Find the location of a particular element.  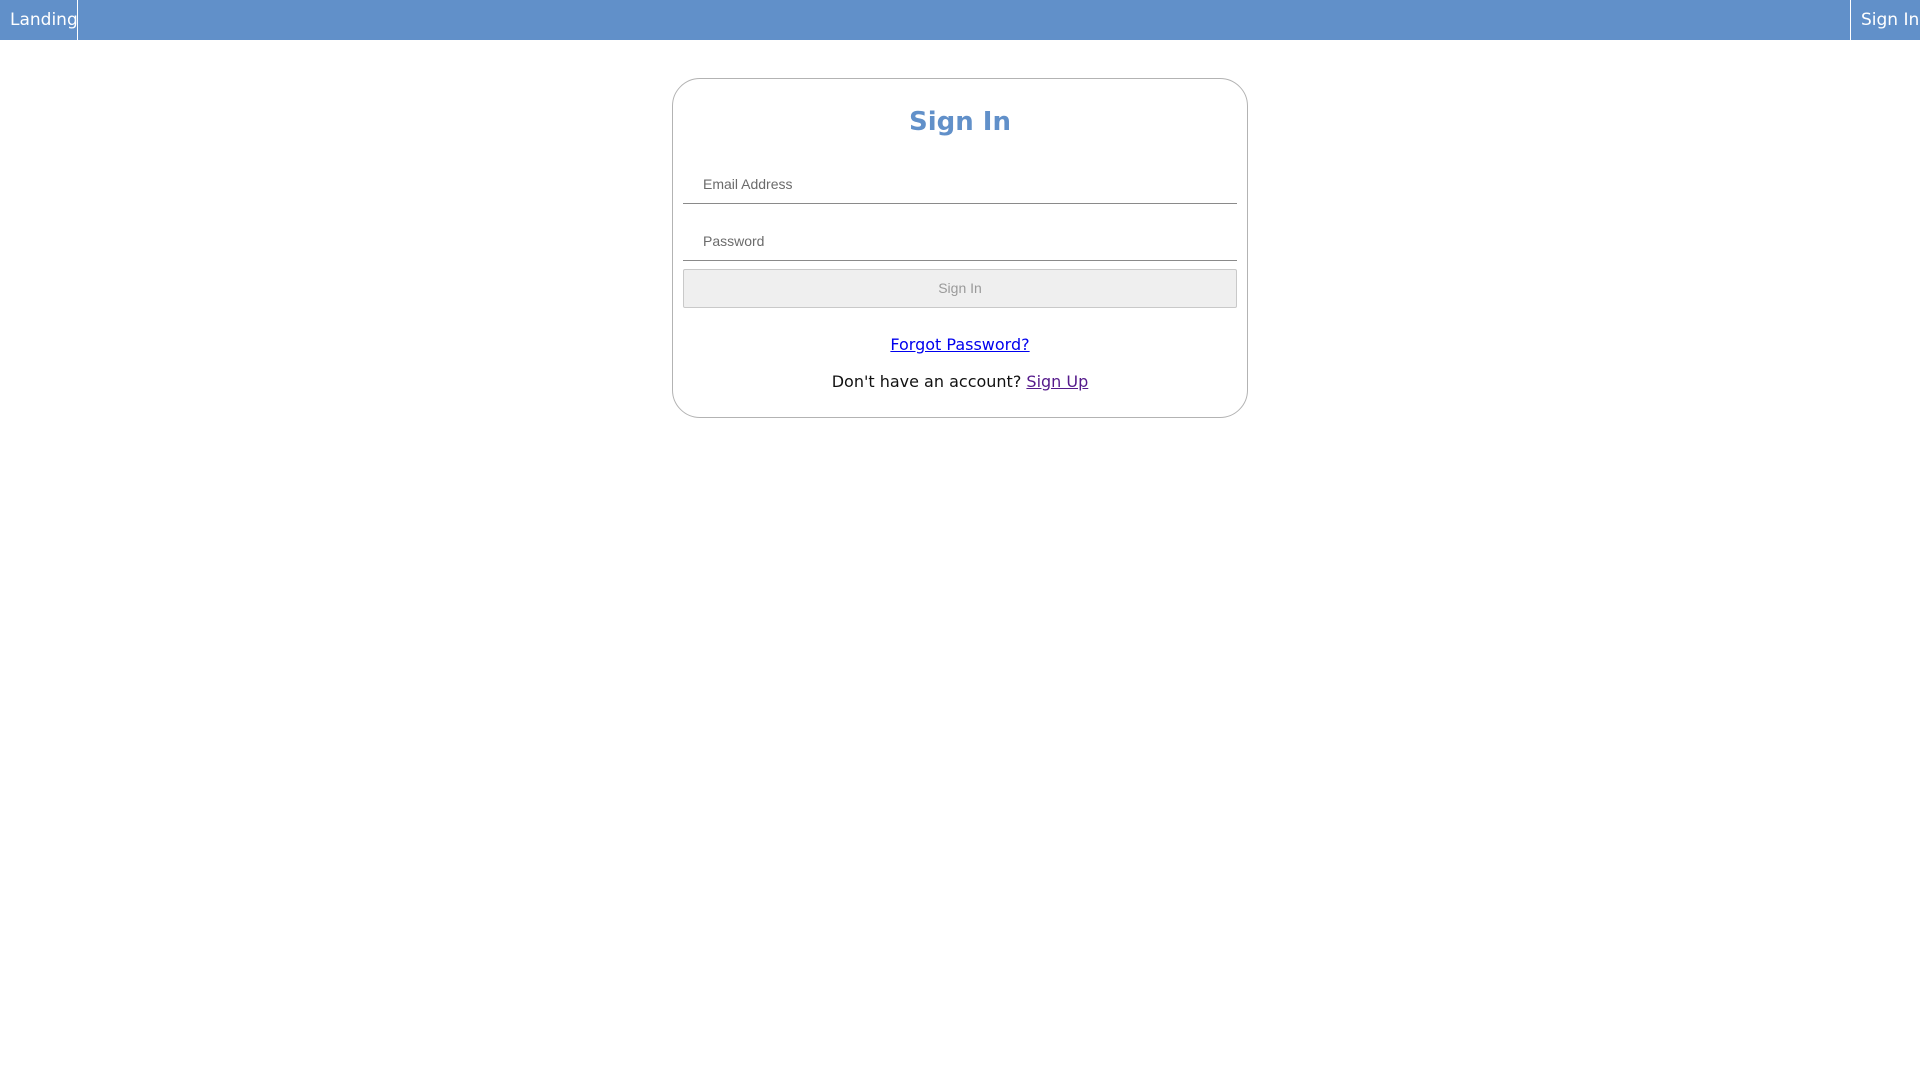

email-input is located at coordinates (960, 184).